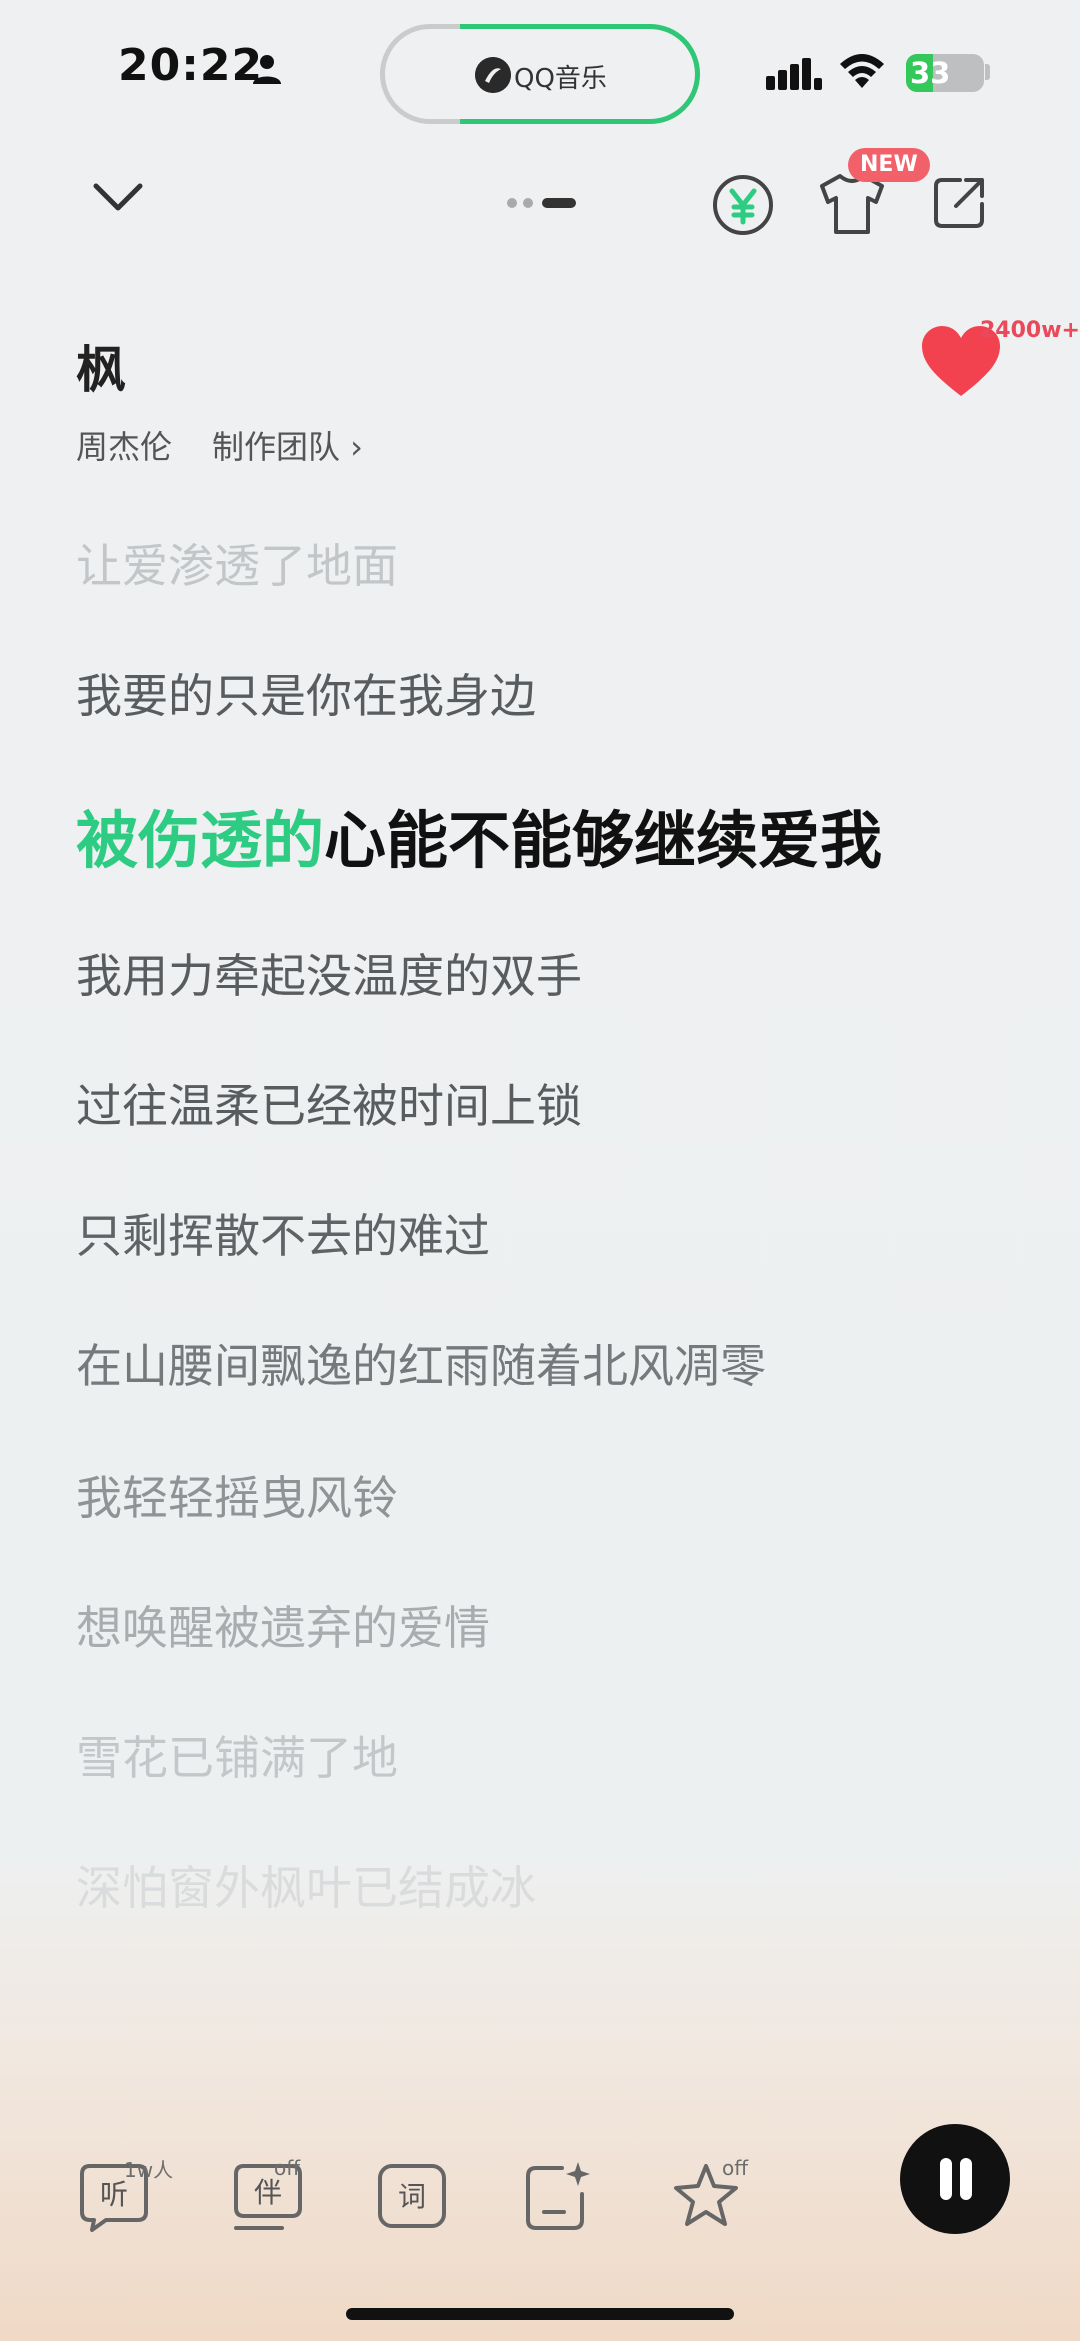  I want to click on qq-music-logo-icon, so click(493, 75).